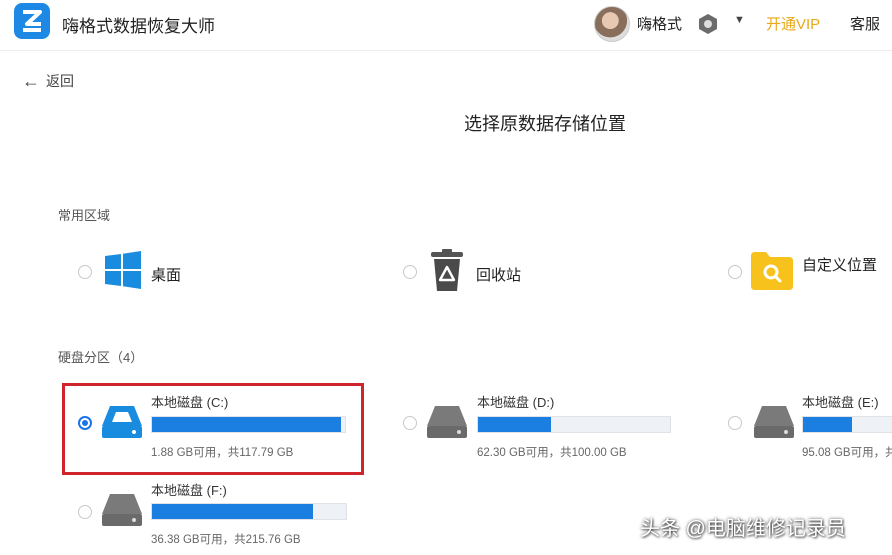 This screenshot has height=555, width=892. I want to click on chevron-down-icon: ▼, so click(739, 20).